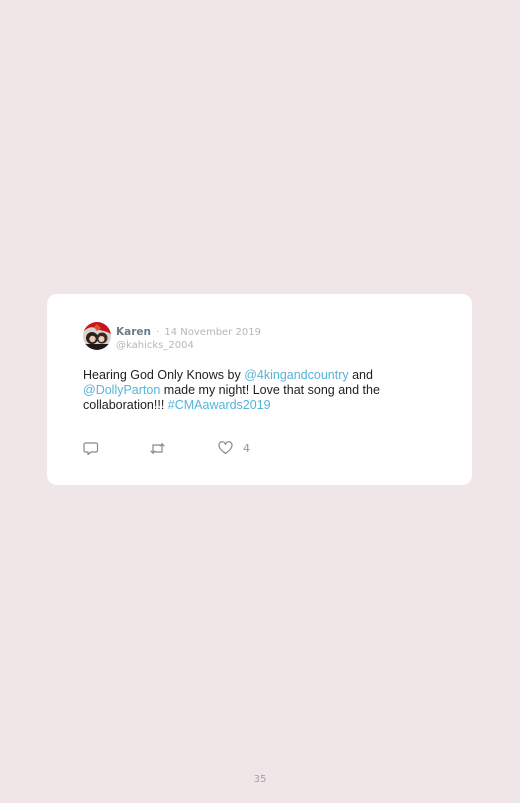 The height and width of the screenshot is (803, 520). What do you see at coordinates (212, 332) in the screenshot?
I see `tweet-date: 14 November 2019` at bounding box center [212, 332].